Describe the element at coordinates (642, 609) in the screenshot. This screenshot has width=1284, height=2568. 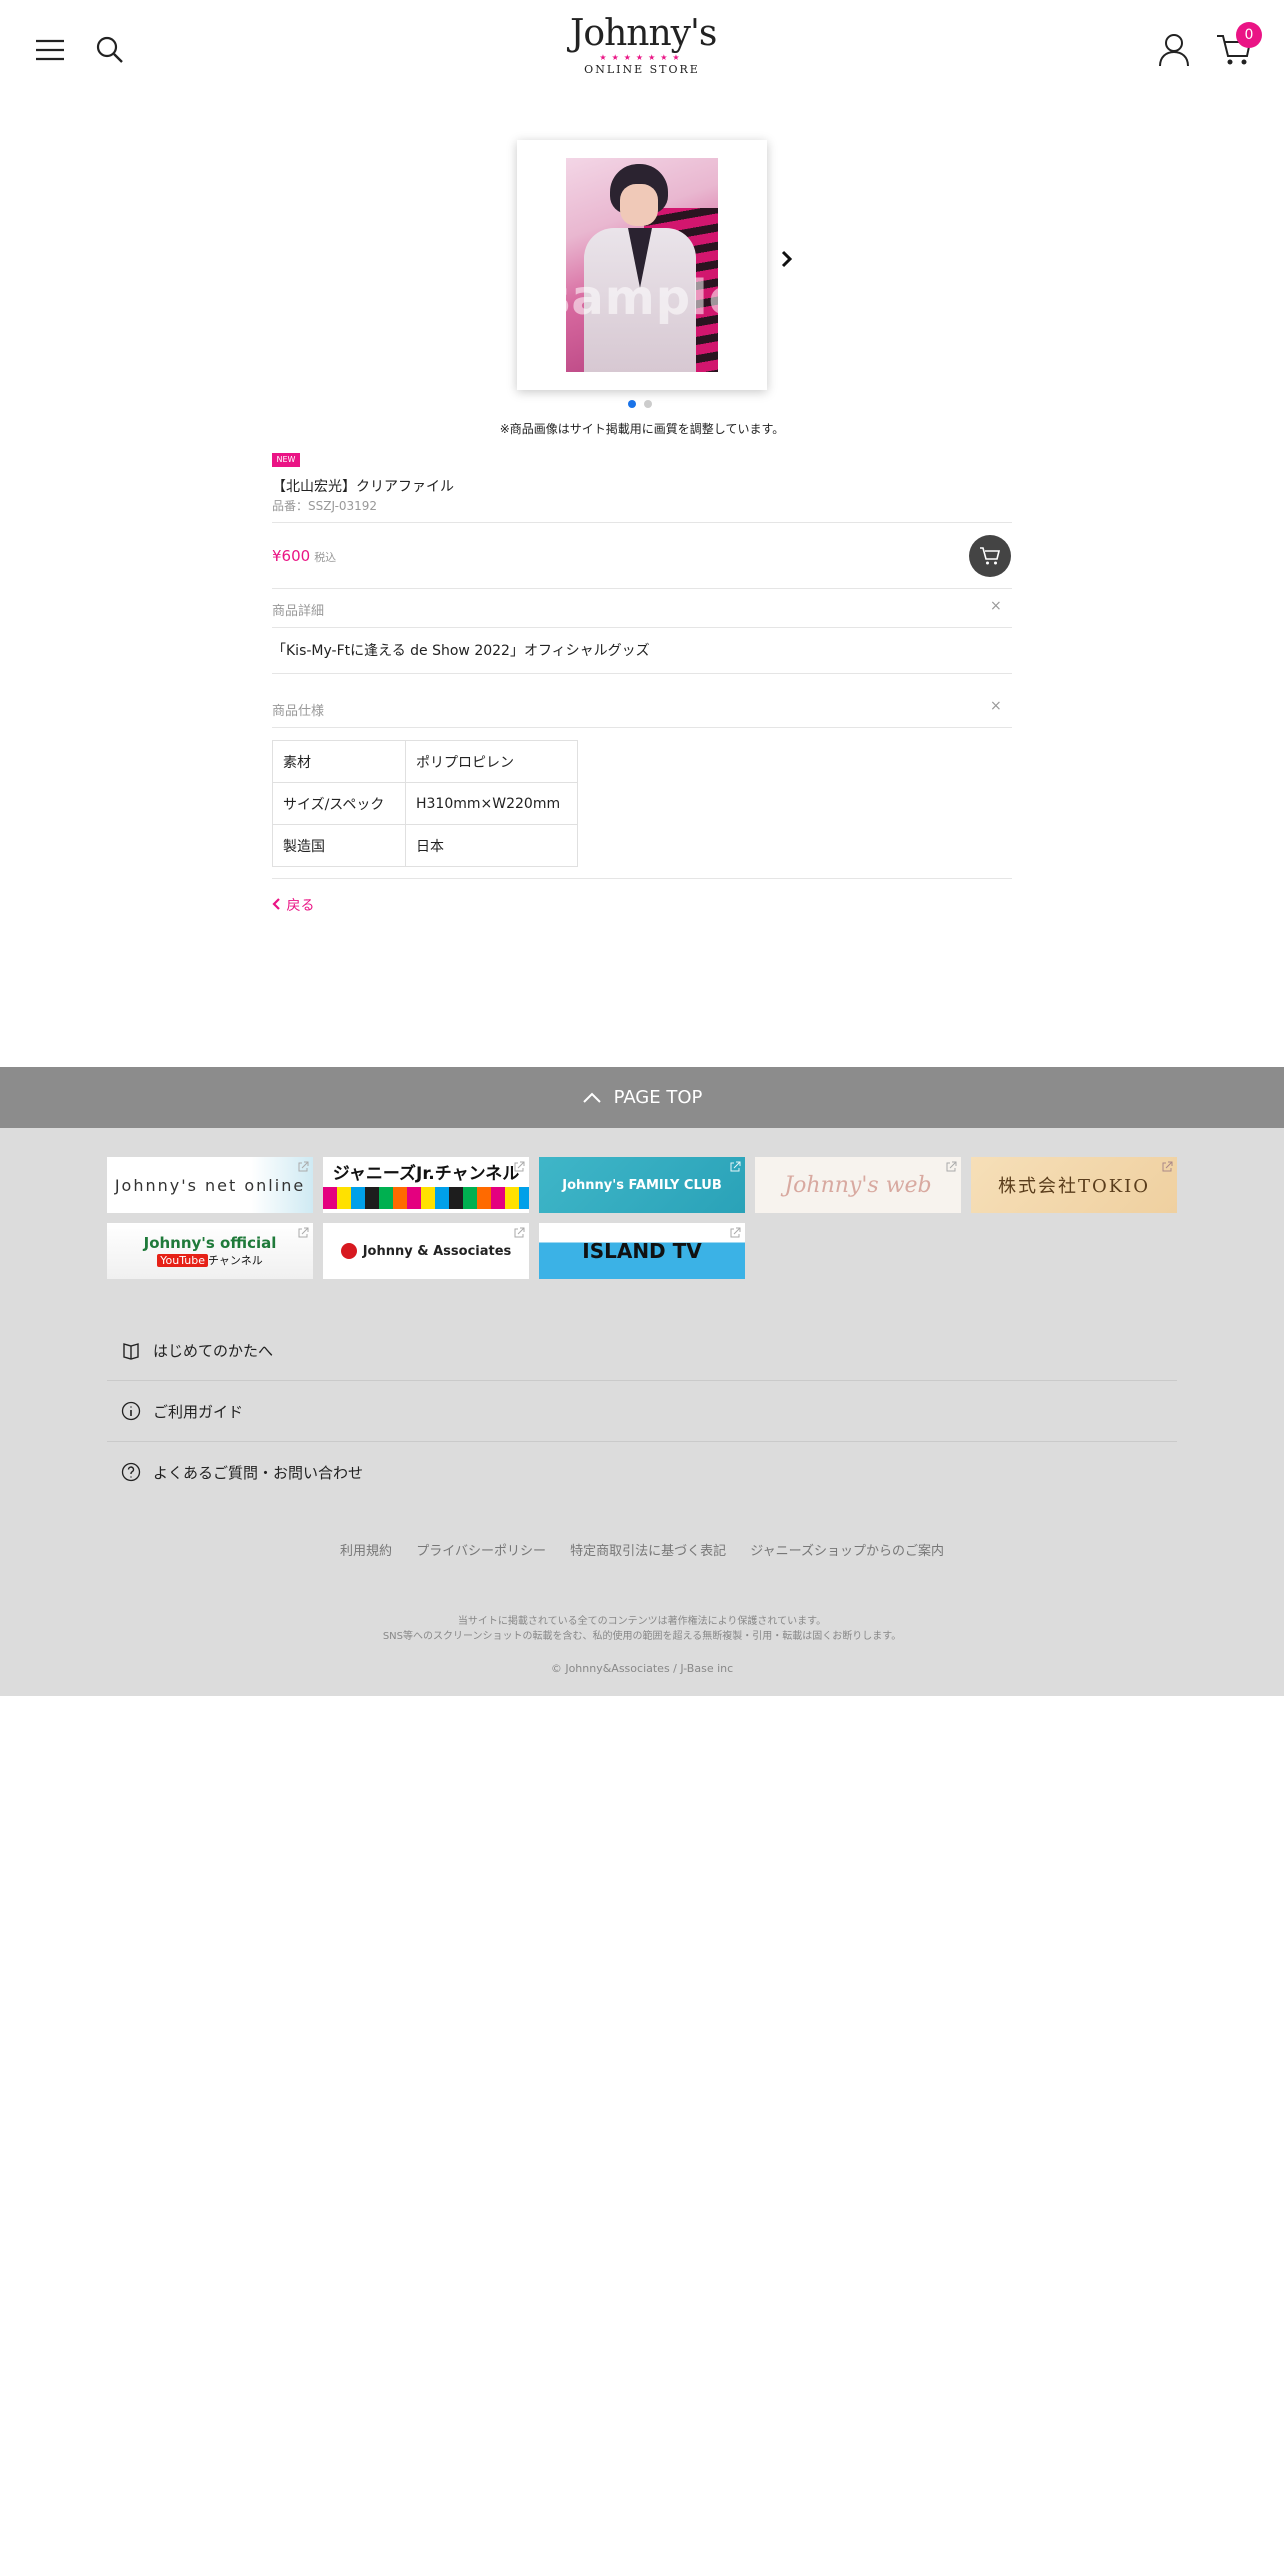
I see `detail-section-header: 商品詳細` at that location.